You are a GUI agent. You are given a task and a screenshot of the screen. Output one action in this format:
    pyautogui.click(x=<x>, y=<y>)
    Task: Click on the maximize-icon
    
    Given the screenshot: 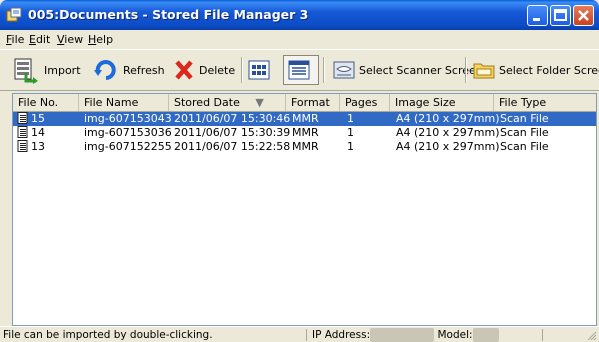 What is the action you would take?
    pyautogui.click(x=560, y=15)
    